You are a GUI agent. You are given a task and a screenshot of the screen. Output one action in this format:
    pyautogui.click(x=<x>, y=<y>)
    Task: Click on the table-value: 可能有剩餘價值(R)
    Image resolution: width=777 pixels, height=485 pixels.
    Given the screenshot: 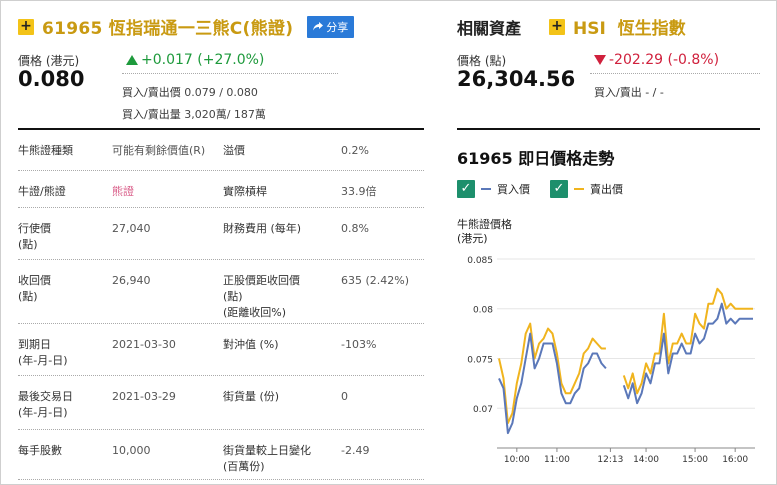 What is the action you would take?
    pyautogui.click(x=159, y=150)
    